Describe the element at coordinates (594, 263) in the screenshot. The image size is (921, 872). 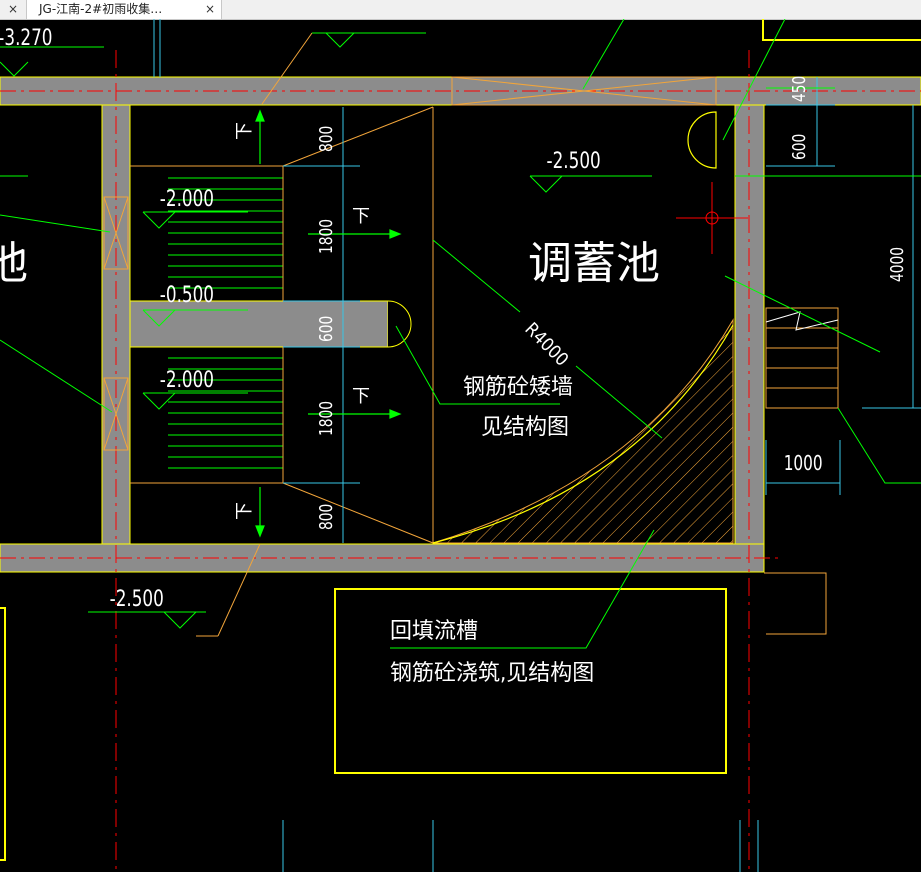
I see `room-label: 调蓄池` at that location.